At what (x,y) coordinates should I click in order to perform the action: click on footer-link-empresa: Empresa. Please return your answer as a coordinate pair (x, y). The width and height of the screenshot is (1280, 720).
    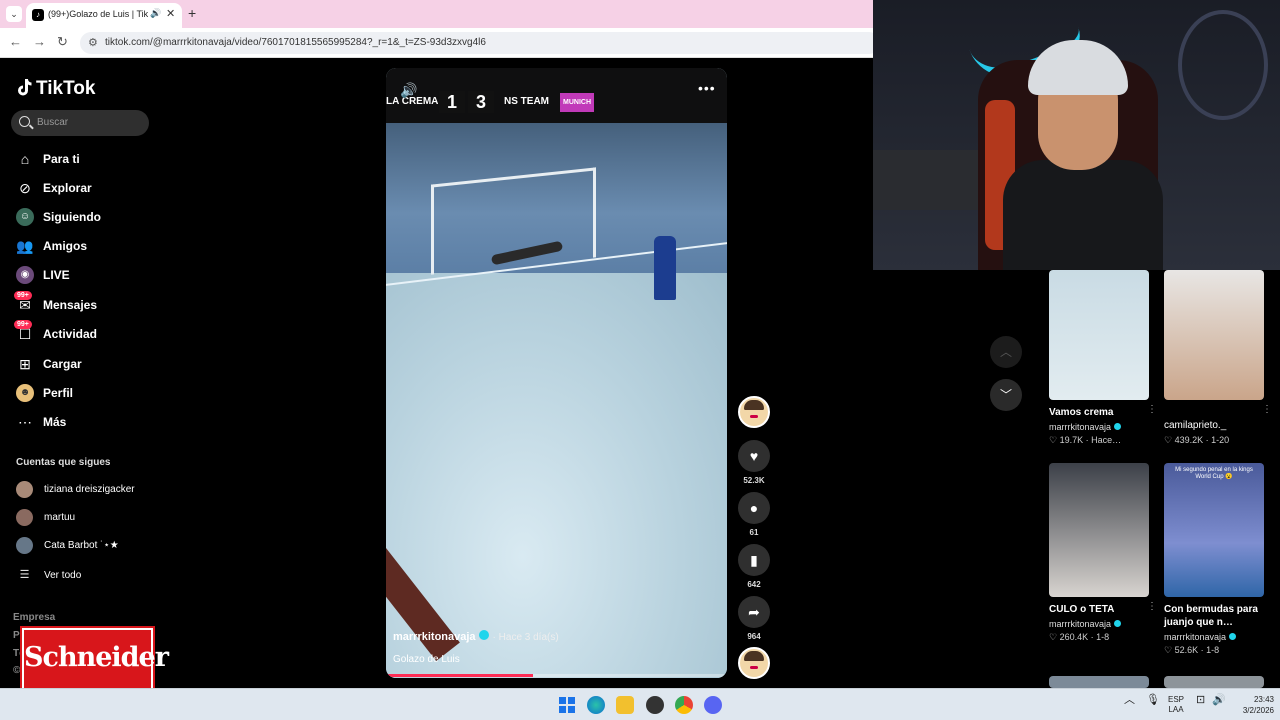
    Looking at the image, I should click on (34, 617).